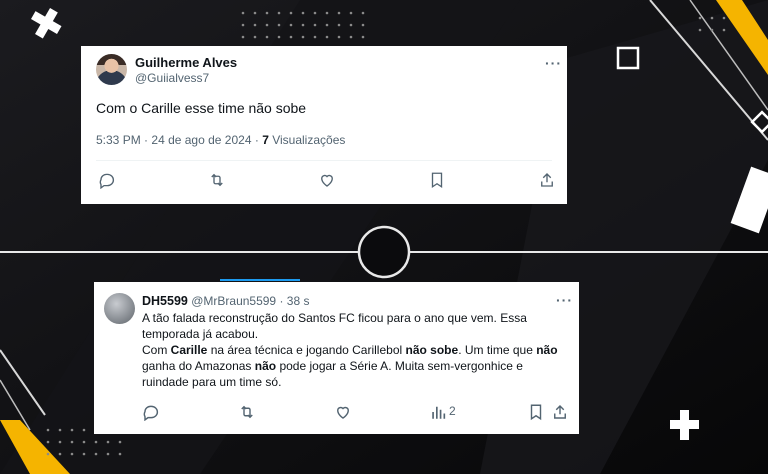 The image size is (768, 474). I want to click on author-handle: @Guiialvess7, so click(172, 78).